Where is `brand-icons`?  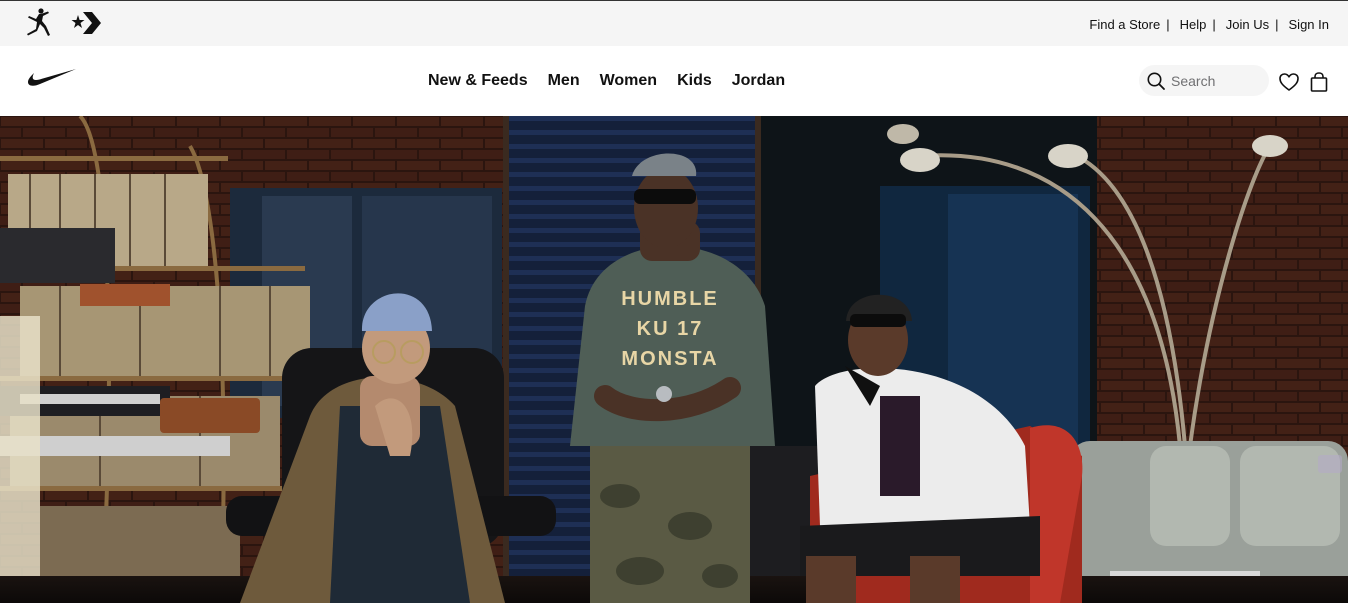
brand-icons is located at coordinates (63, 23).